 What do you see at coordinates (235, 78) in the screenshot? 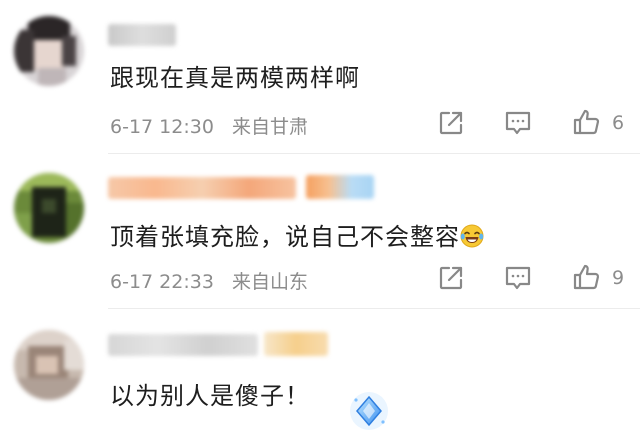
I see `comment-text: 跟现在真是两模两样啊` at bounding box center [235, 78].